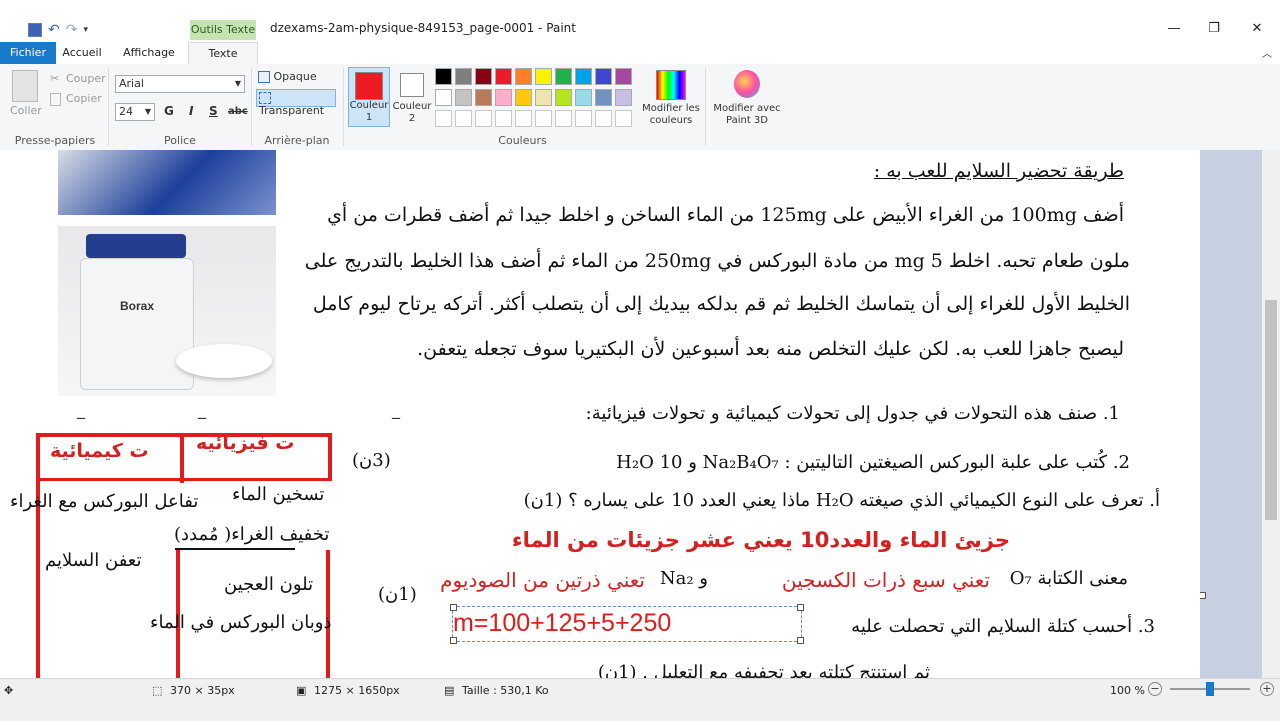 Image resolution: width=1280 pixels, height=721 pixels. I want to click on paste-icon, so click(25, 86).